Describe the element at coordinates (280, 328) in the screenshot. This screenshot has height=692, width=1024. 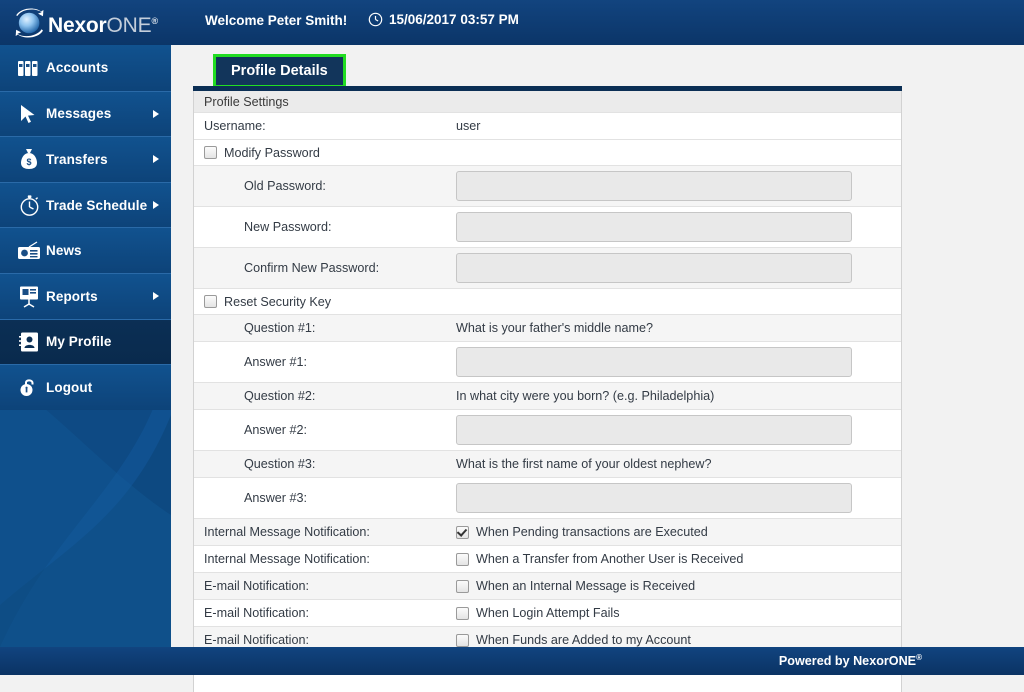
I see `question-1-label: Question #1:` at that location.